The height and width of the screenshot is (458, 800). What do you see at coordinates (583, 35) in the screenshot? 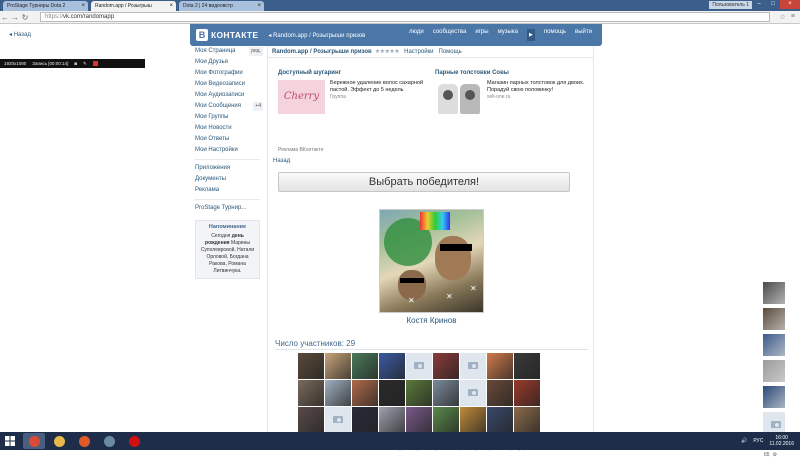
I see `menu-logout: выйти` at bounding box center [583, 35].